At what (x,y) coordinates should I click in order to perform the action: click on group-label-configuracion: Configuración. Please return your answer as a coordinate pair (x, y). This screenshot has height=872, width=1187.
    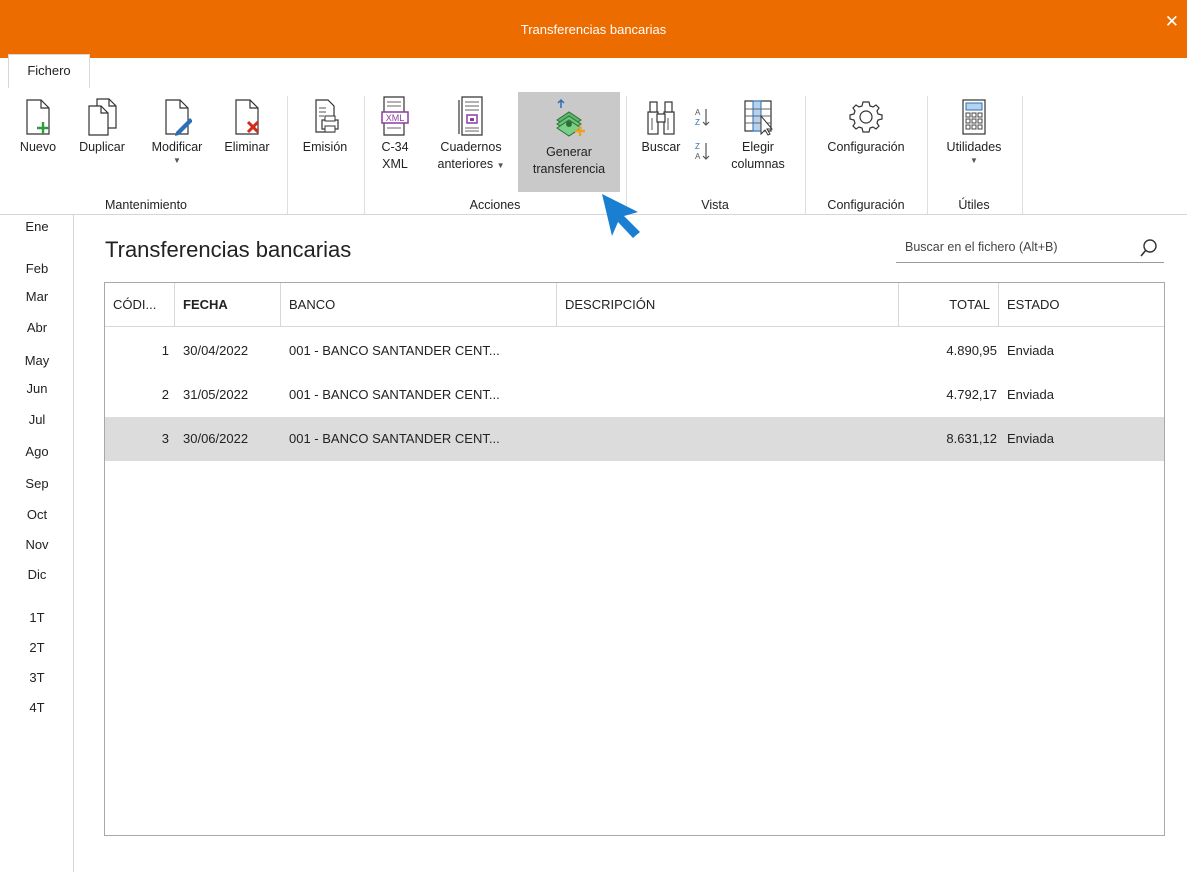
    Looking at the image, I should click on (866, 205).